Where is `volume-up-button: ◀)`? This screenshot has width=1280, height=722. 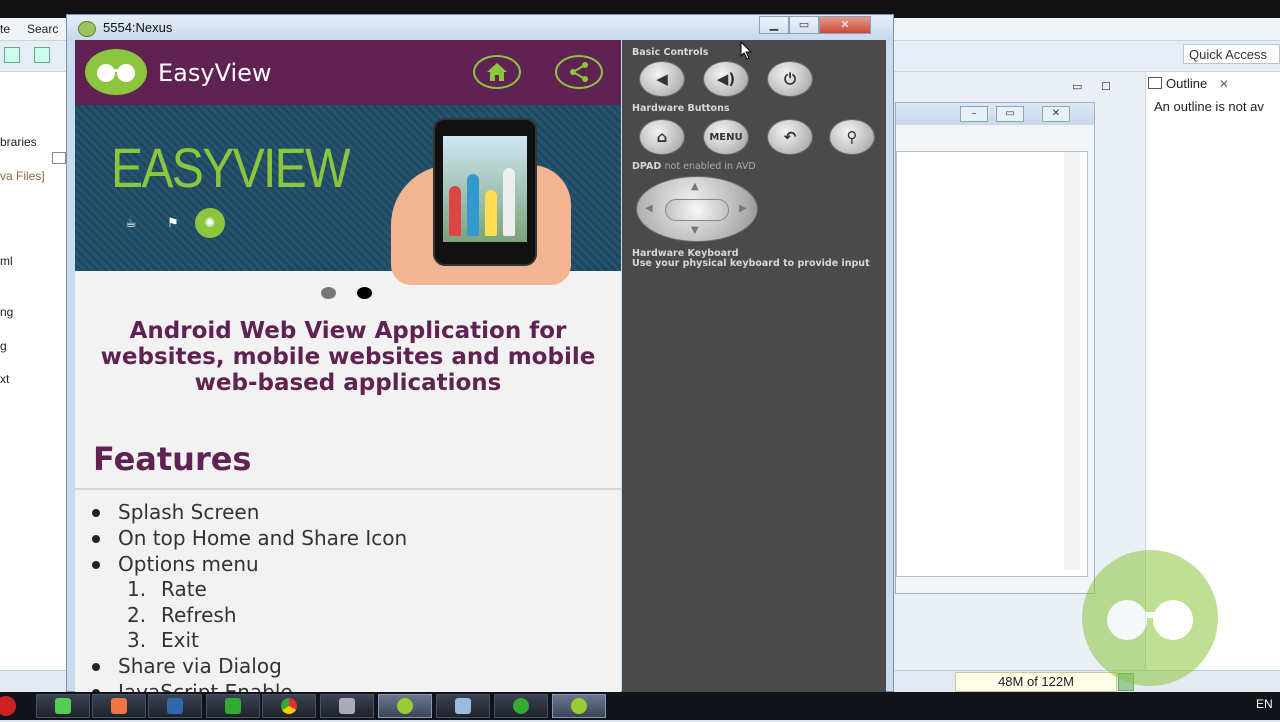
volume-up-button: ◀) is located at coordinates (726, 79).